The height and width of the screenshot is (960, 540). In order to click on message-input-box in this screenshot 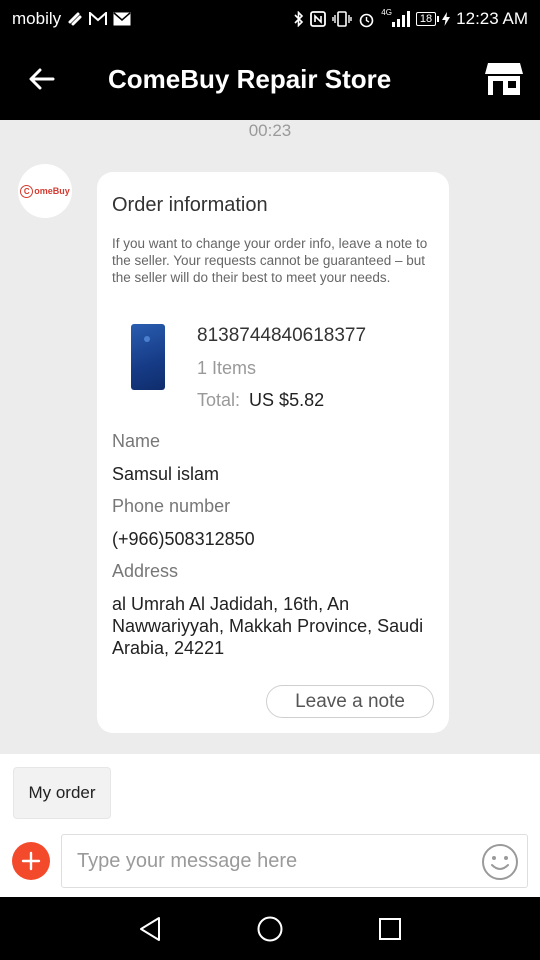, I will do `click(294, 861)`.